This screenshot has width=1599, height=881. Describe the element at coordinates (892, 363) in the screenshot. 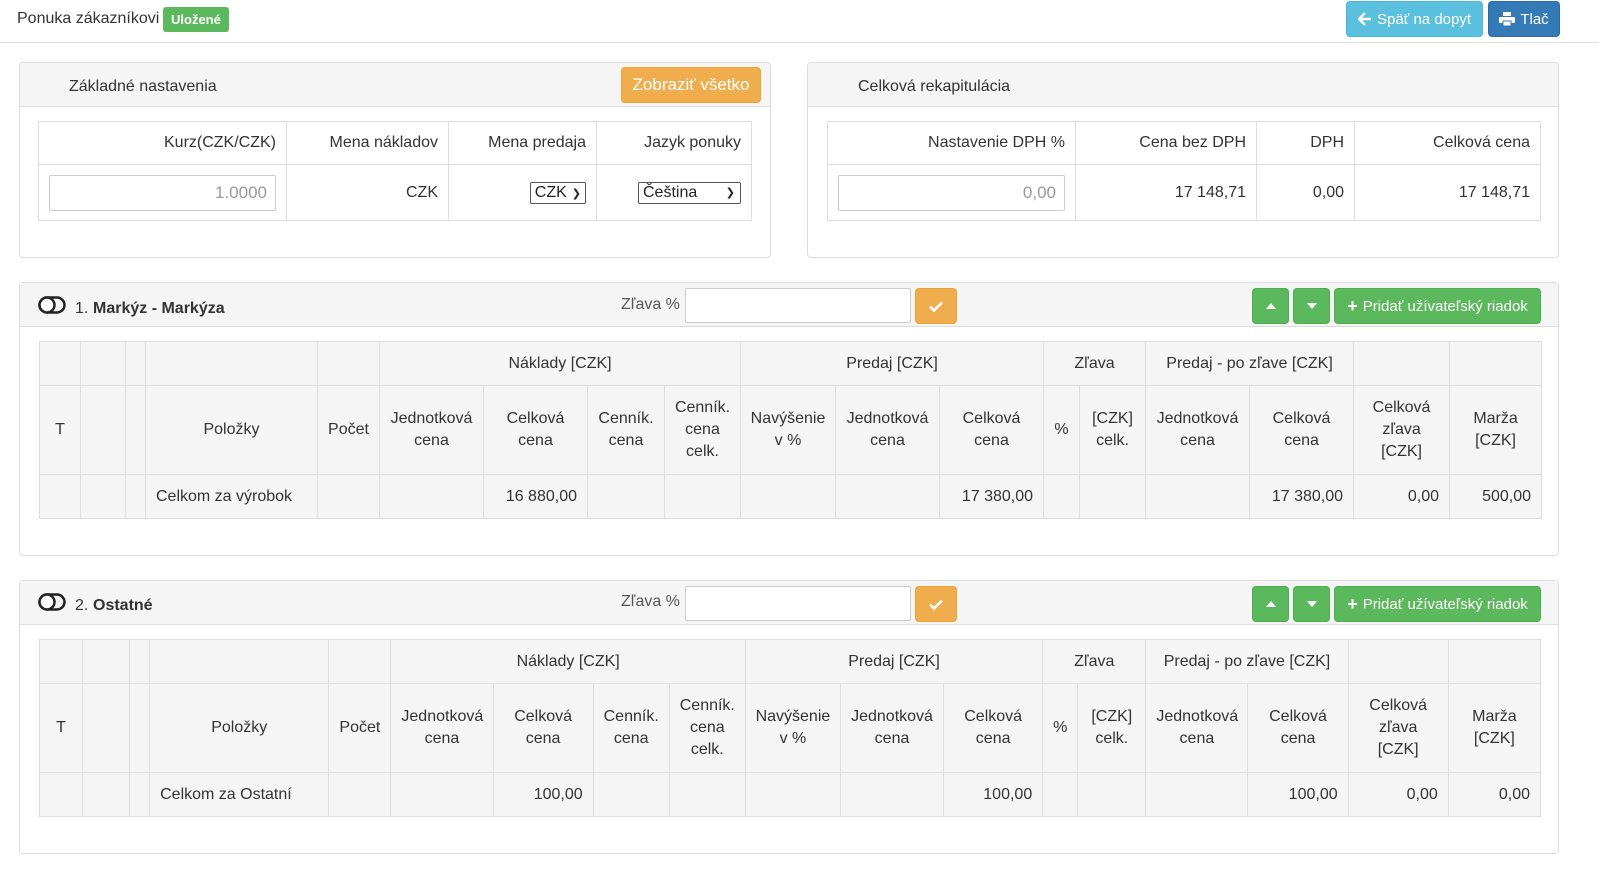

I see `group-sale-header: Predaj [CZK]` at that location.